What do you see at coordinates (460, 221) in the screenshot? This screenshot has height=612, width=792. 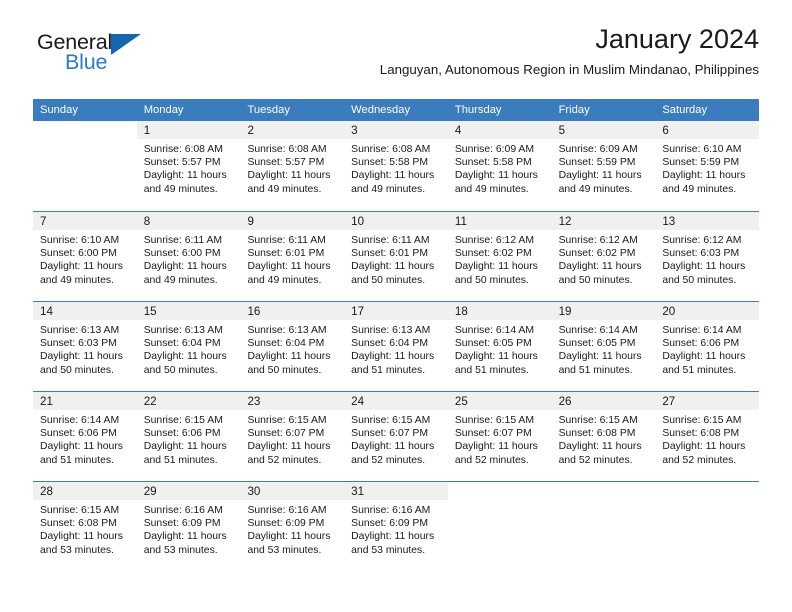 I see `day-number: 11` at bounding box center [460, 221].